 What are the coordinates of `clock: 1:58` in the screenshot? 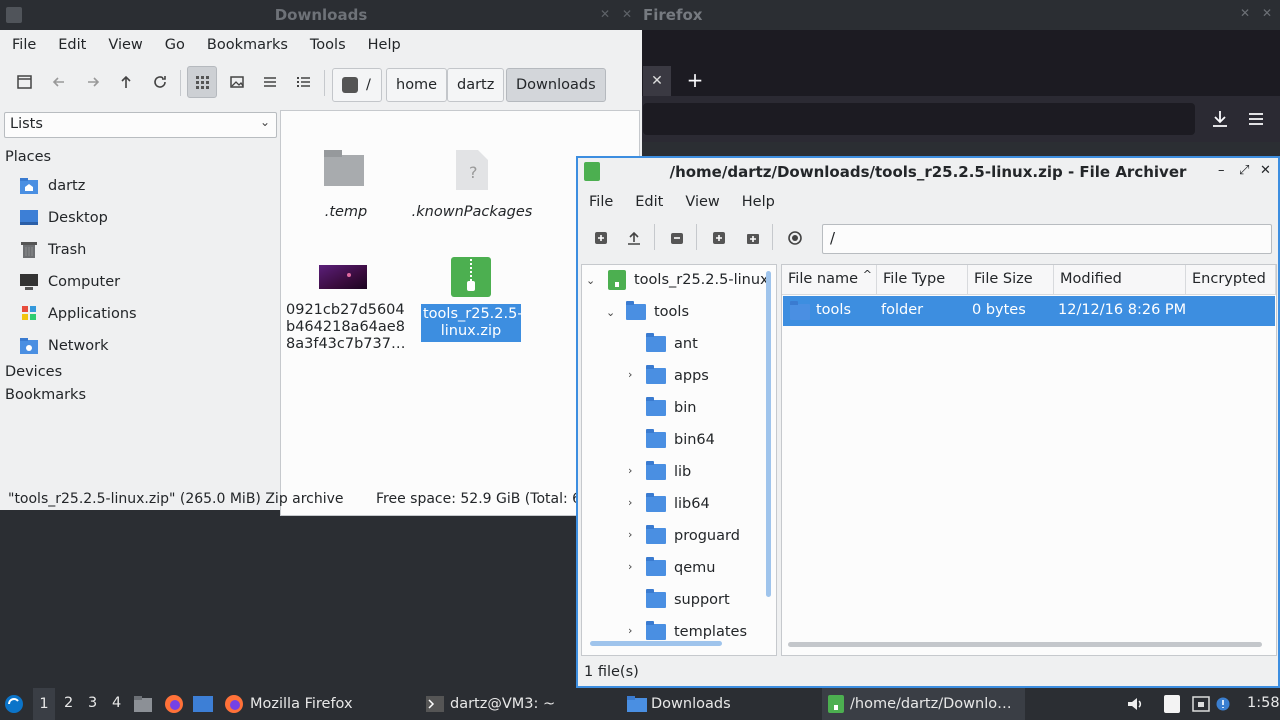 It's located at (1263, 703).